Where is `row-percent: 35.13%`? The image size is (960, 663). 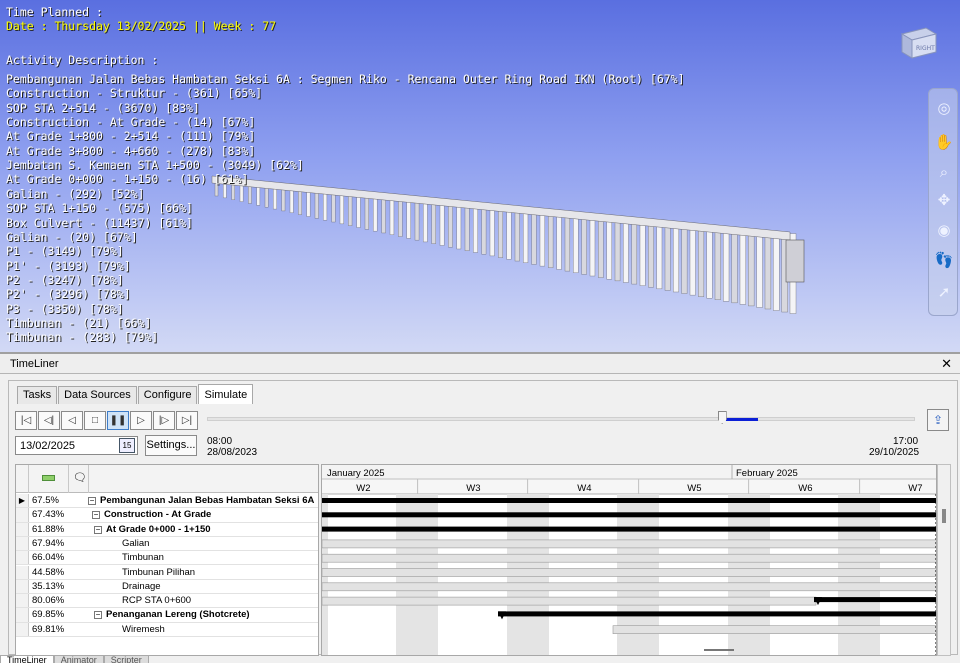 row-percent: 35.13% is located at coordinates (48, 586).